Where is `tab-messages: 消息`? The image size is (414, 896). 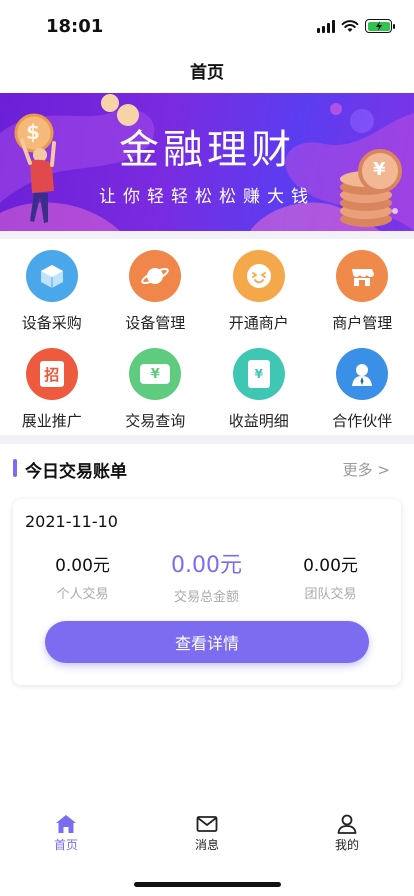
tab-messages: 消息 is located at coordinates (207, 833).